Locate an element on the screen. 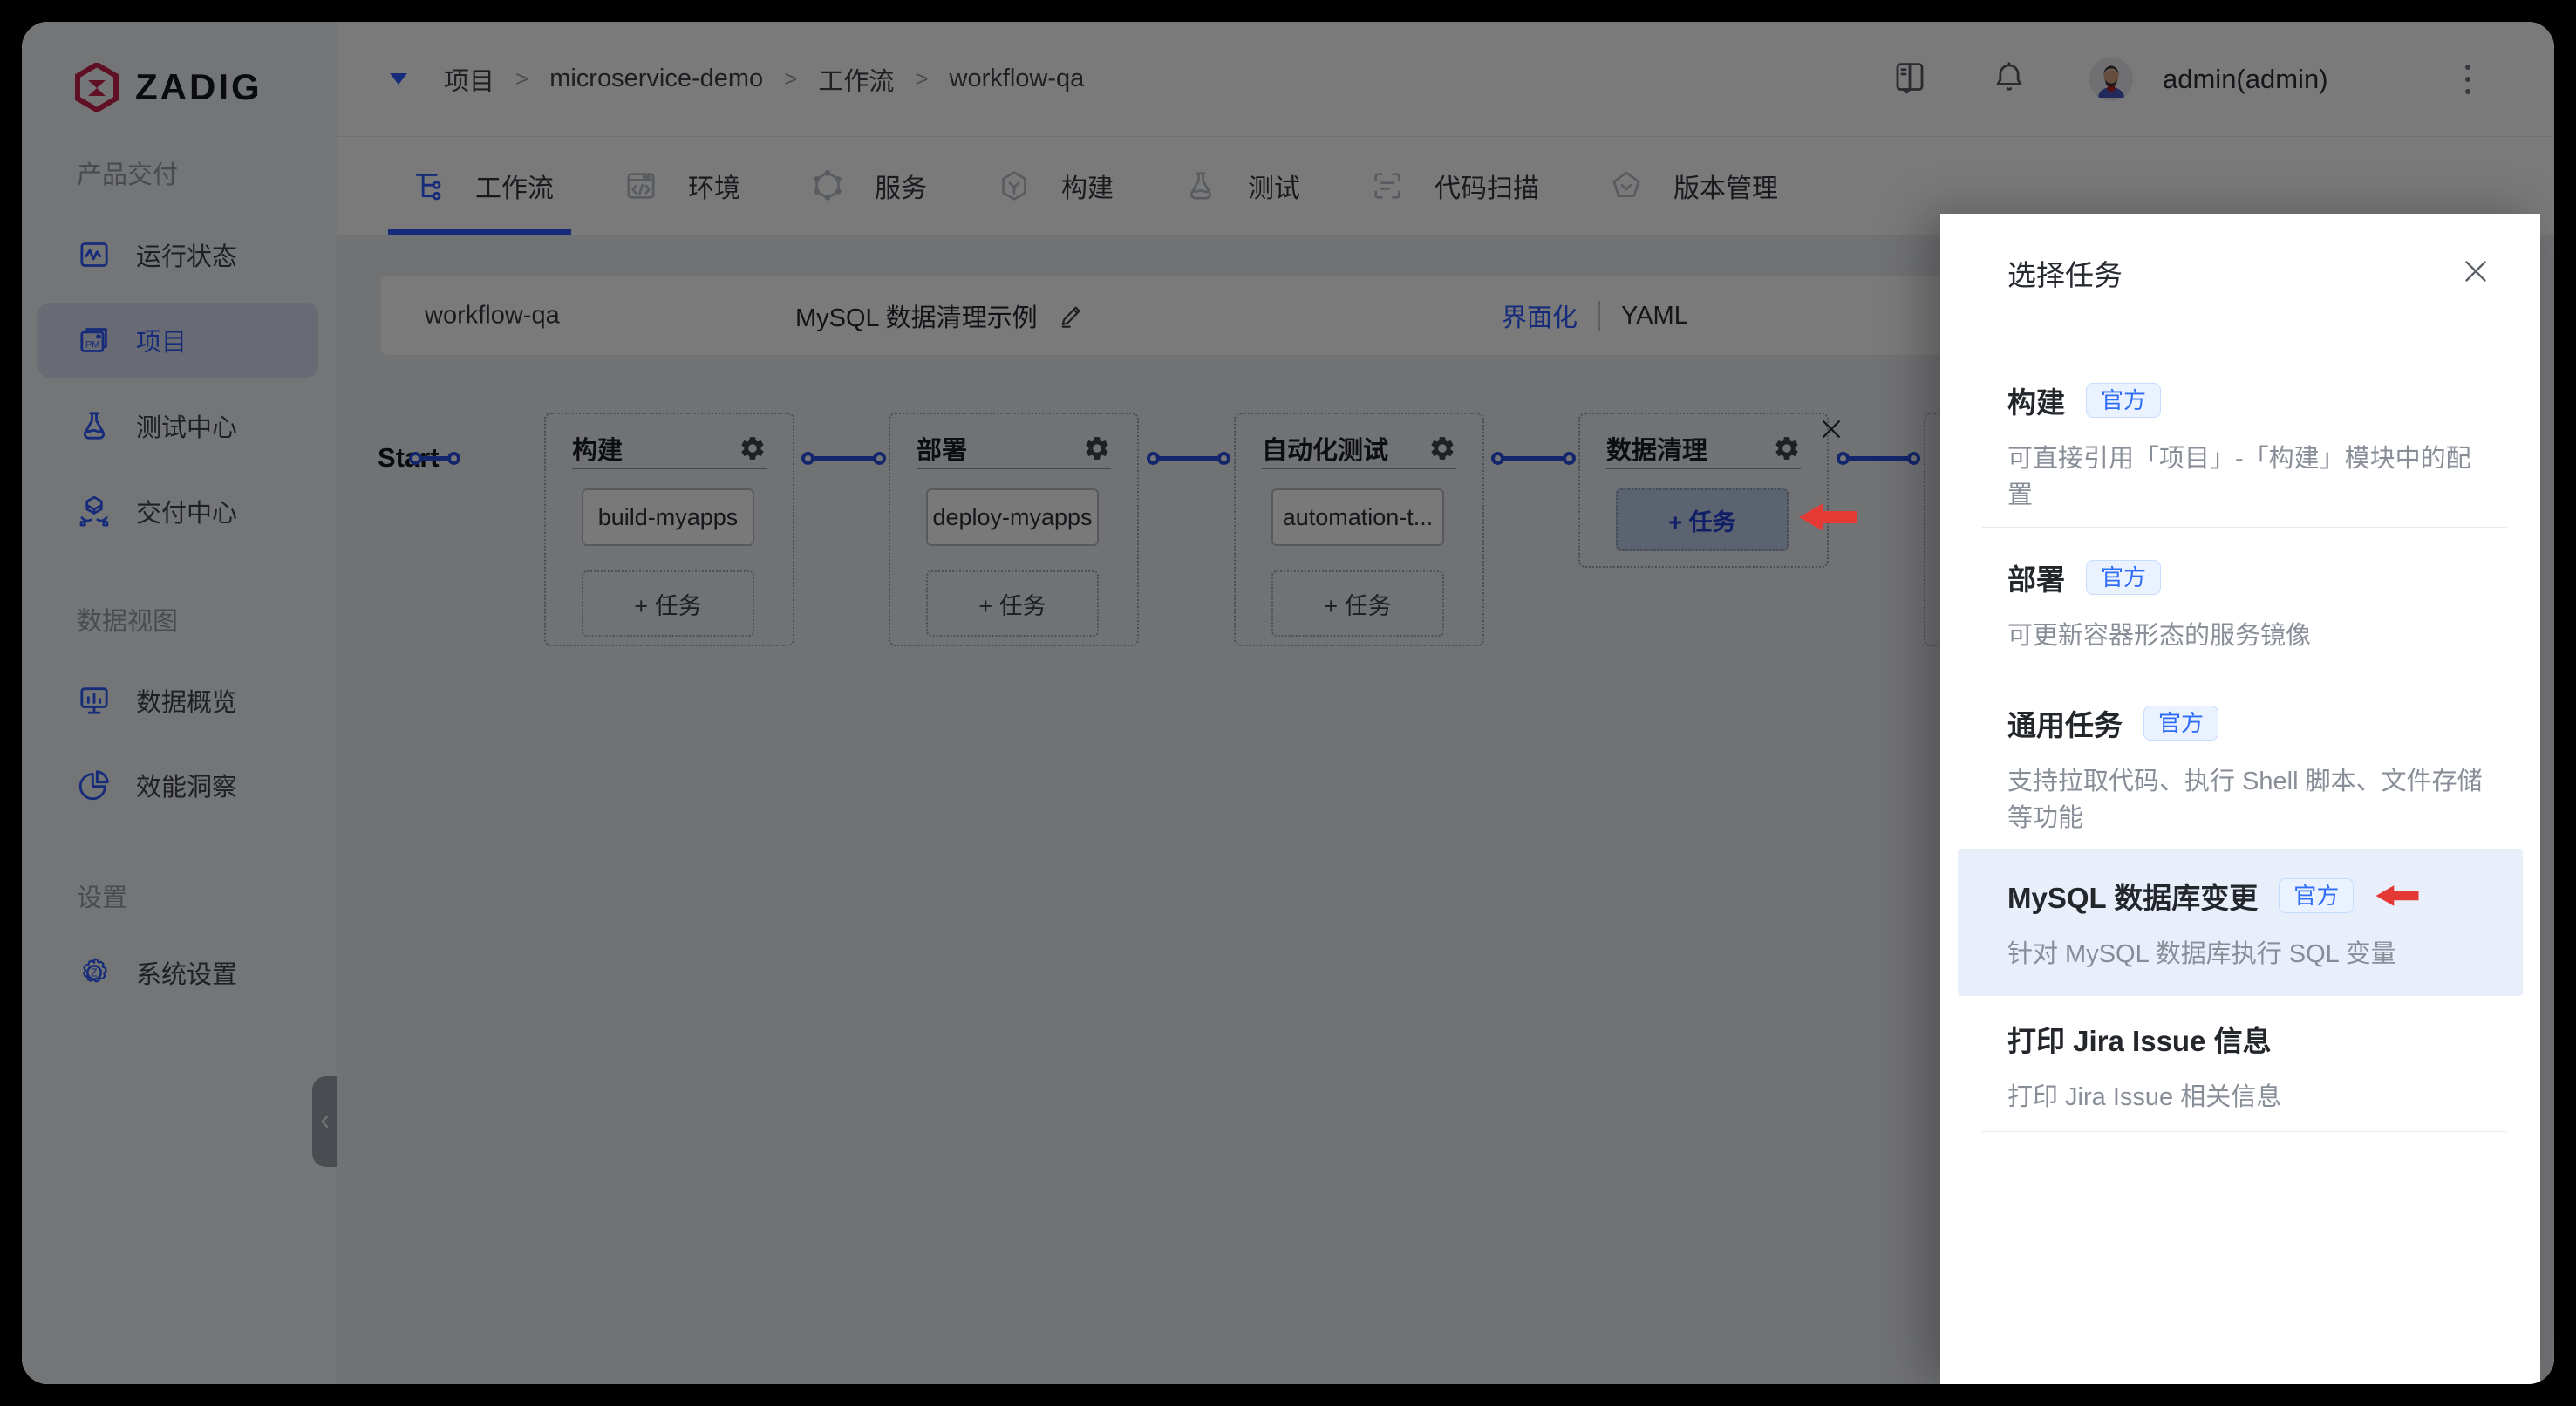  task-option-desc: 针对 MySQL 数据库执行 SQL 变量 is located at coordinates (2201, 954).